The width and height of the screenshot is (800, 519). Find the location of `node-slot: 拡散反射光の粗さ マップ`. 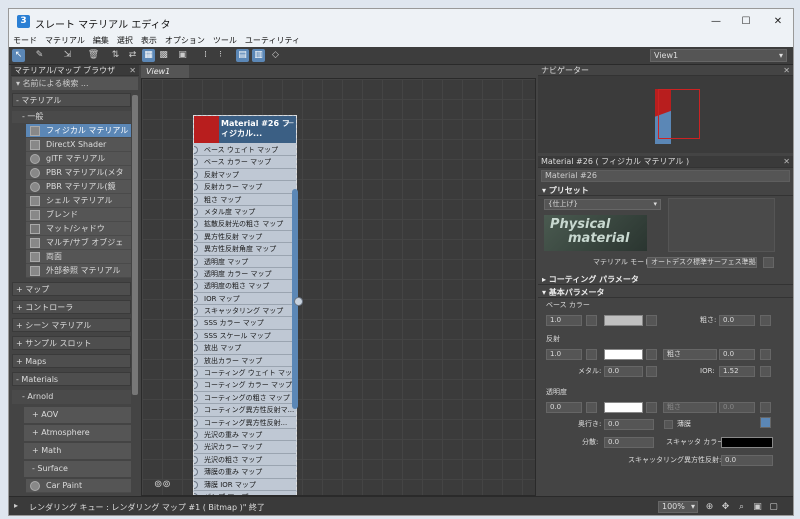

node-slot: 拡散反射光の粗さ マップ is located at coordinates (245, 224).